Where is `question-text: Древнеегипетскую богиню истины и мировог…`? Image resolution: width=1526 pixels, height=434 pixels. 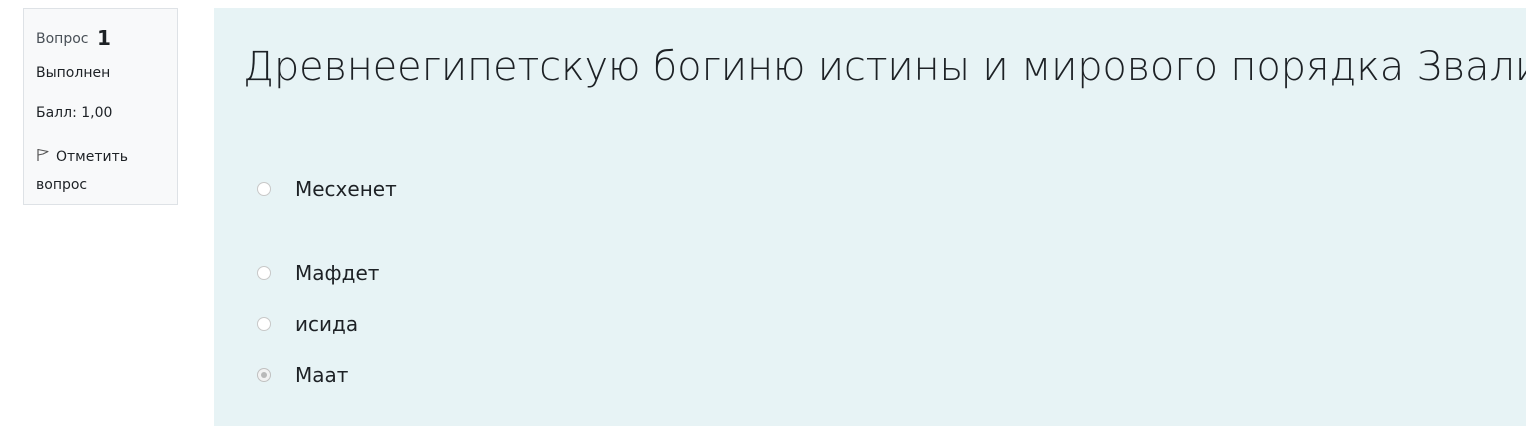
question-text: Древнеегипетскую богиню истины и мировог… is located at coordinates (884, 67).